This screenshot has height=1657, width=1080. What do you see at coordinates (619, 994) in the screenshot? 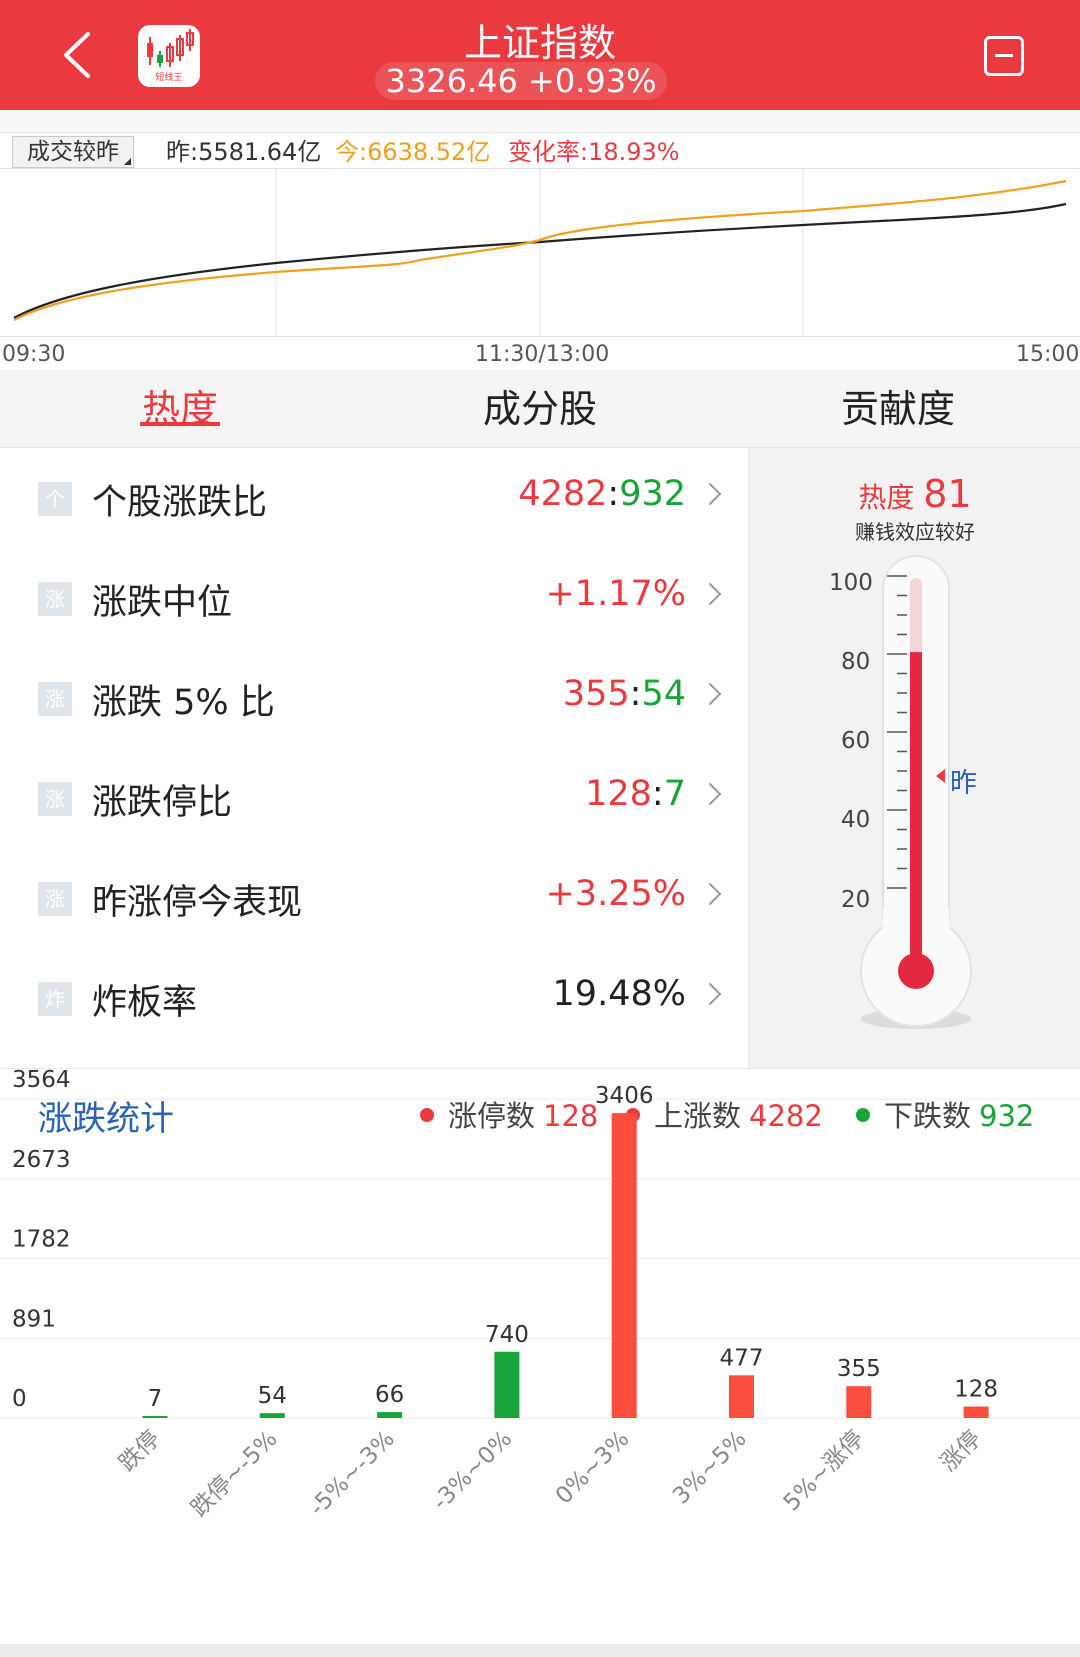
I see `stat-value: 19.48%` at bounding box center [619, 994].